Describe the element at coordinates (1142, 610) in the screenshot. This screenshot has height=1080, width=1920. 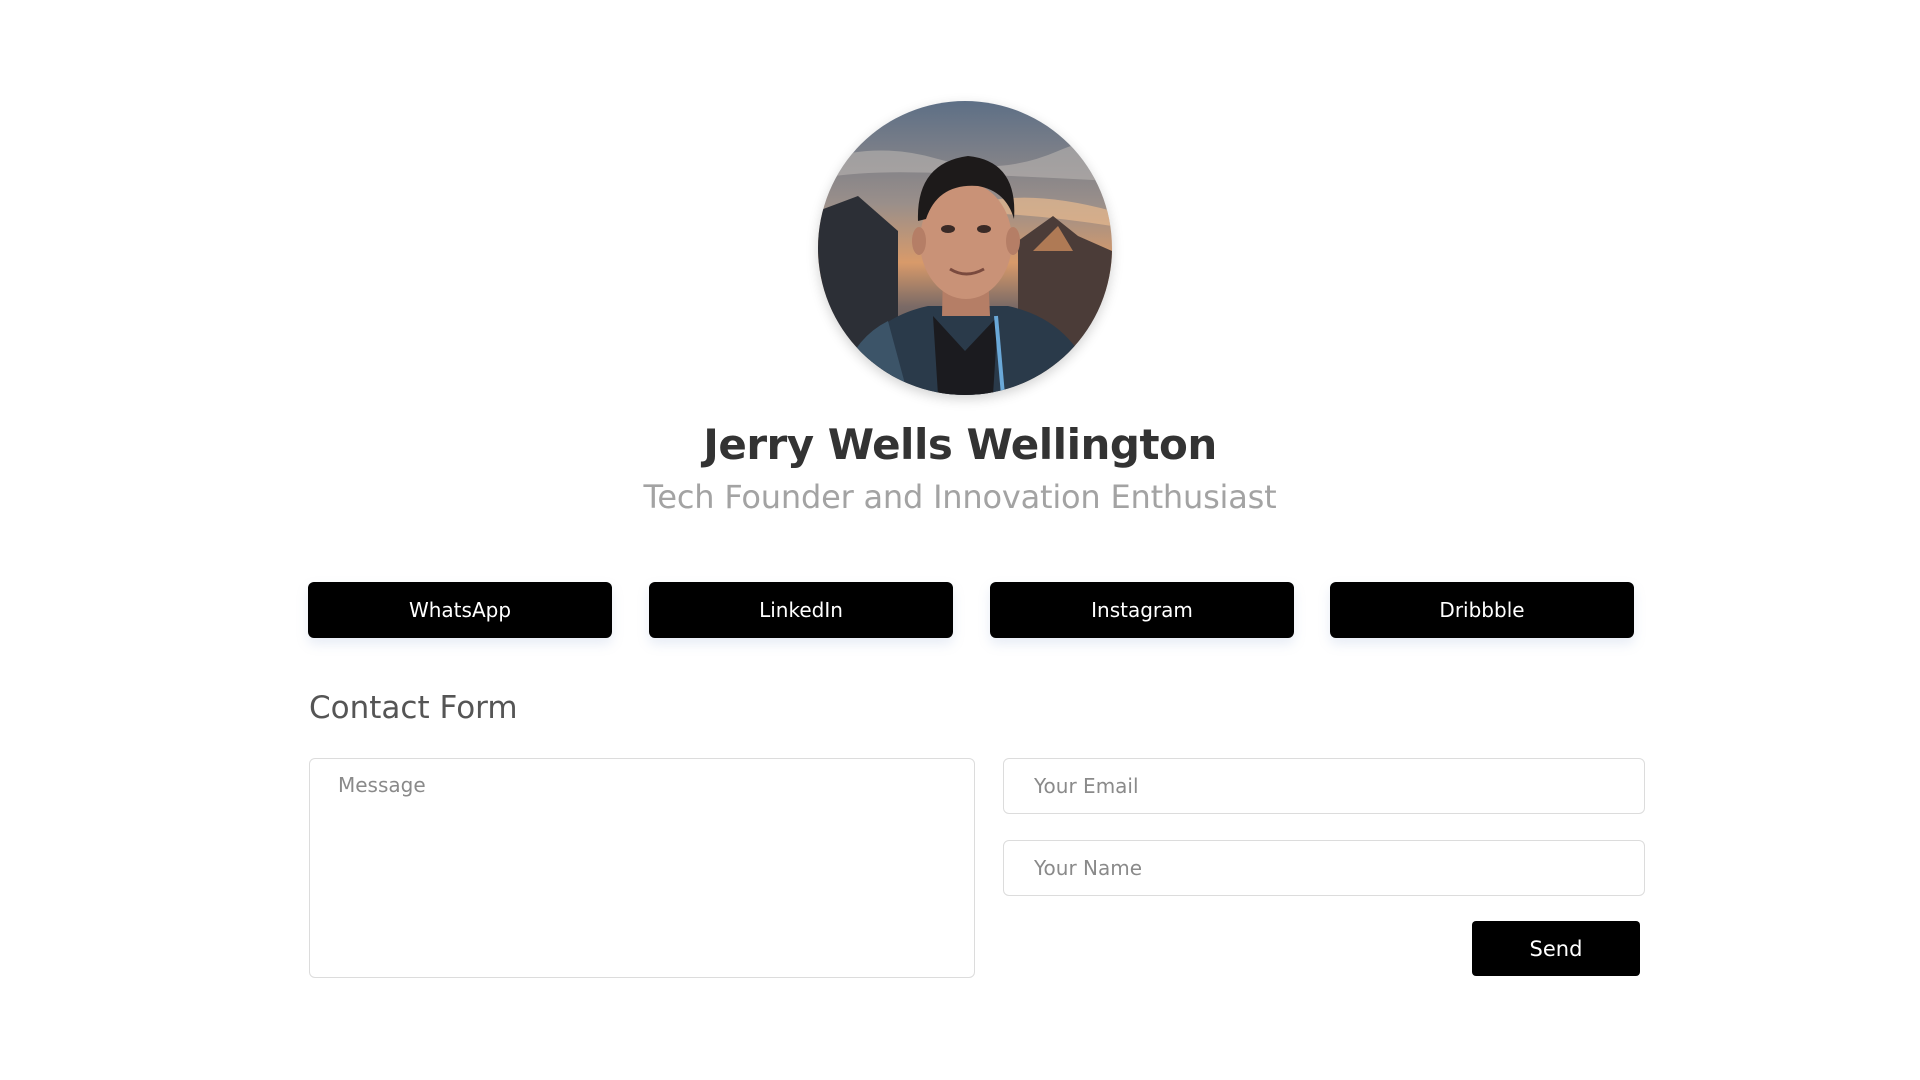
I see `instagram-button: Instagram` at that location.